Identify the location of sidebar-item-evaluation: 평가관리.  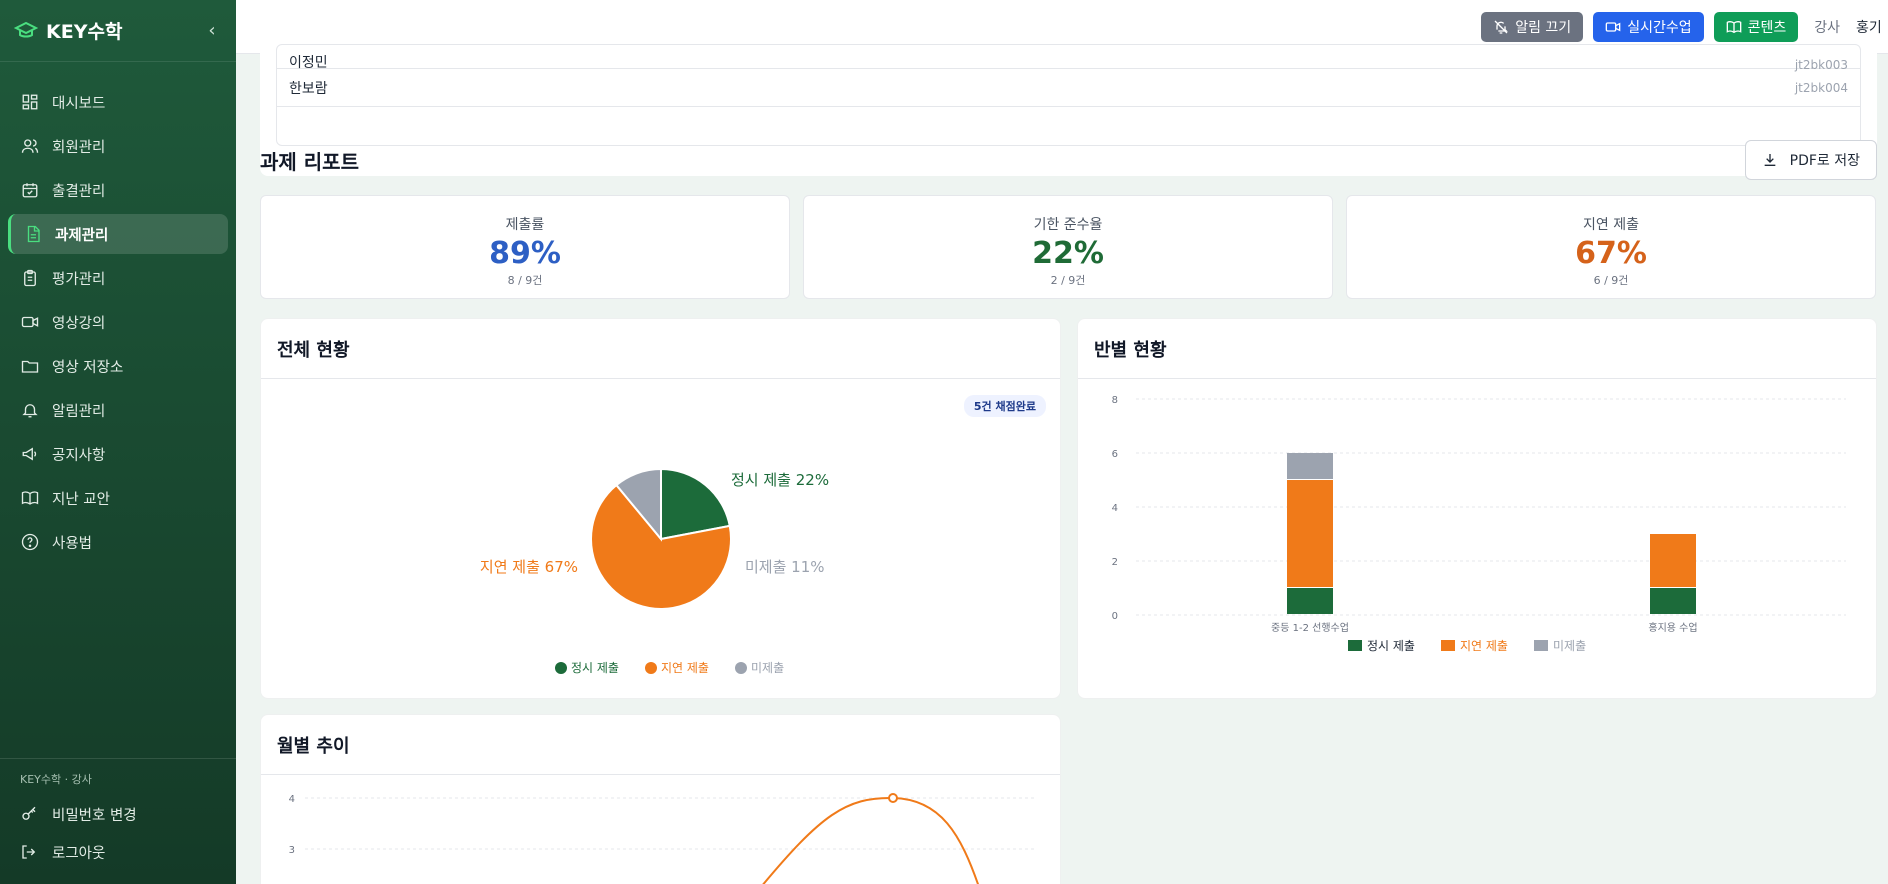
(118, 278).